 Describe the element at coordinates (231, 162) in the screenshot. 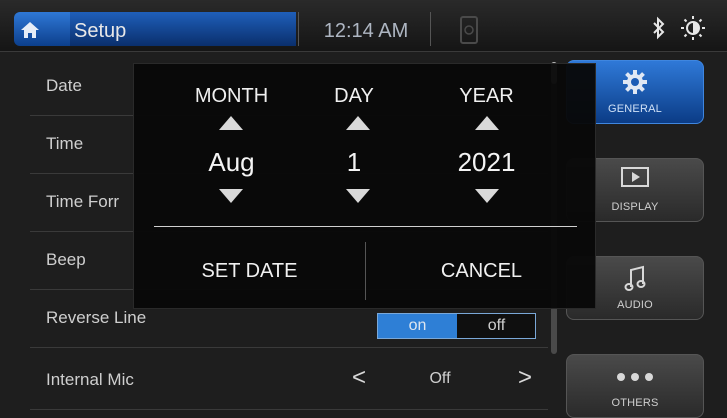

I see `month-value: Aug` at that location.